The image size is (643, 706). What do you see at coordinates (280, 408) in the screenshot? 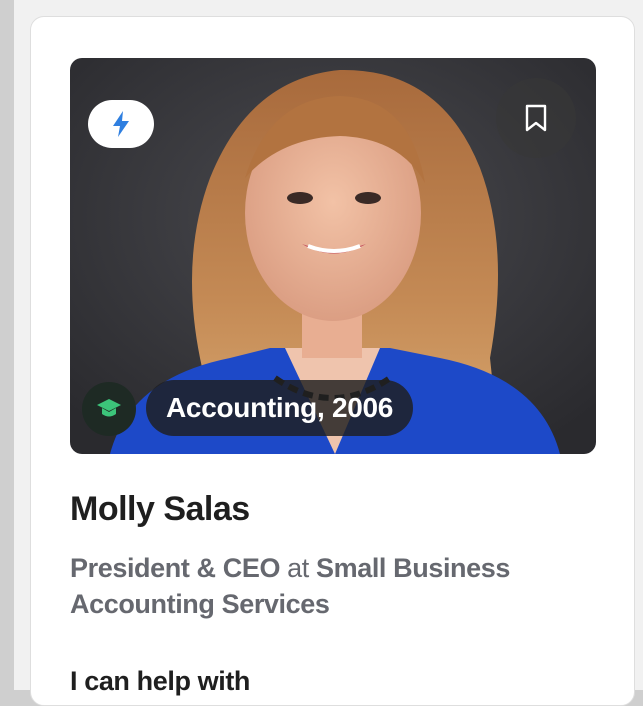
I see `education-label: Accounting, 2006` at bounding box center [280, 408].